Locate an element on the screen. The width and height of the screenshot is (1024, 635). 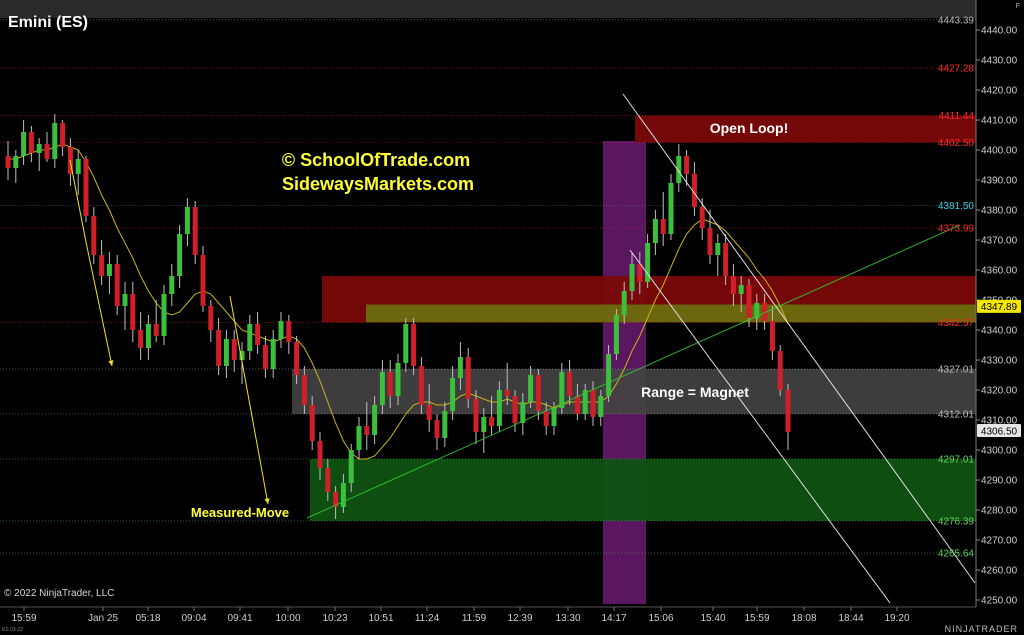
y-tick-label: 4270.00 is located at coordinates (999, 541).